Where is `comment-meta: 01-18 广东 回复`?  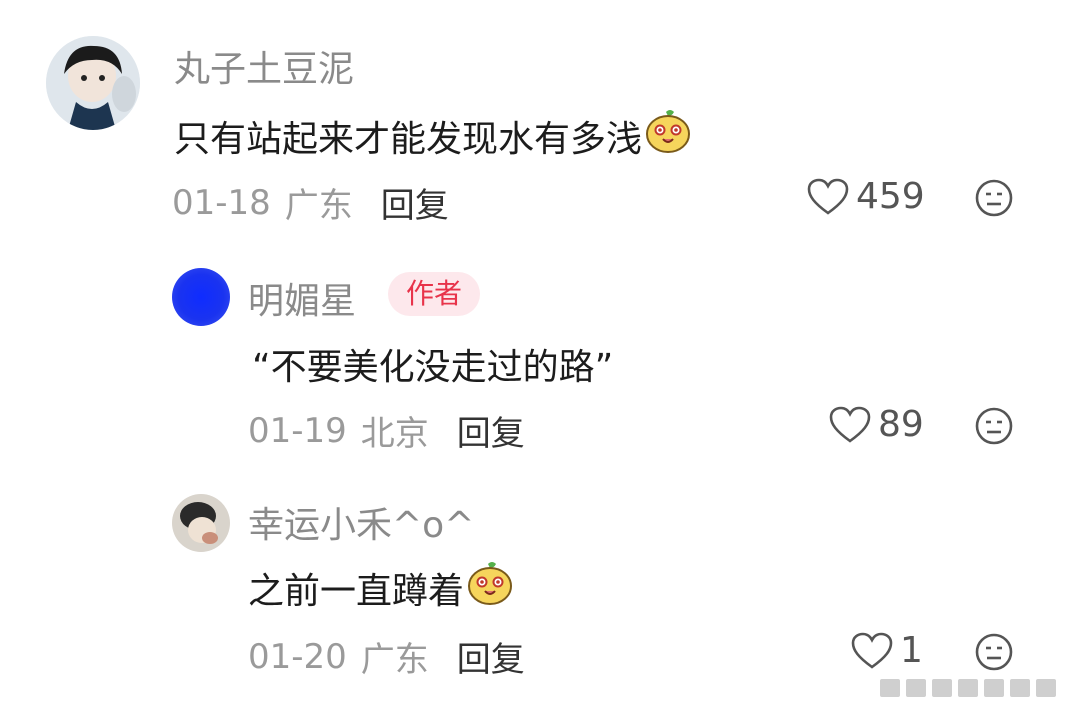 comment-meta: 01-18 广东 回复 is located at coordinates (310, 202).